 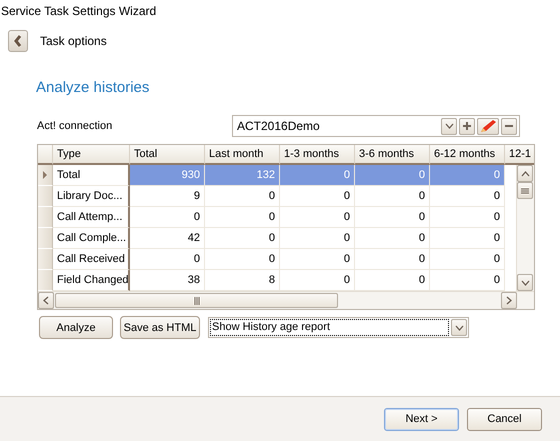 What do you see at coordinates (167, 238) in the screenshot?
I see `table-cell: 42` at bounding box center [167, 238].